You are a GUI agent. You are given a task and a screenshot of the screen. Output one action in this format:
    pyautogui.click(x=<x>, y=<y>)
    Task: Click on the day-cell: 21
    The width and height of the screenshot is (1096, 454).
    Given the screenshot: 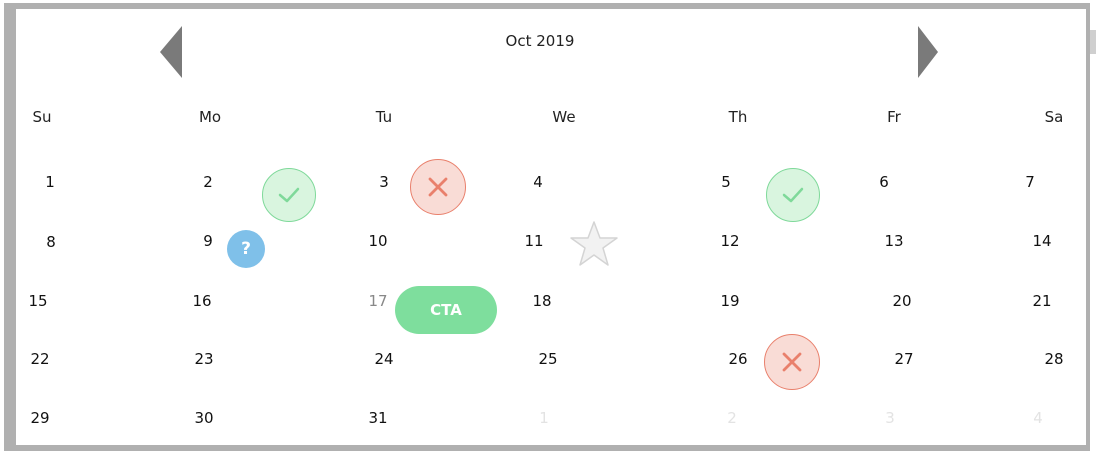 What is the action you would take?
    pyautogui.click(x=1042, y=301)
    